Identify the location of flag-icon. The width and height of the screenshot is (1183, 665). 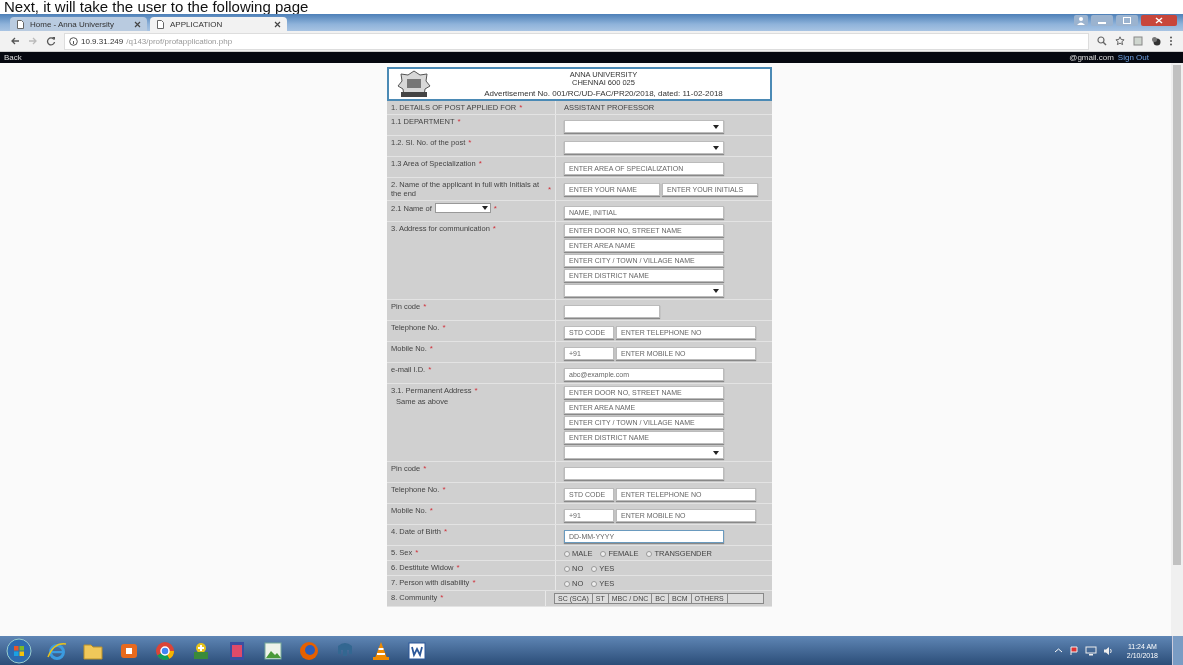
(1073, 650).